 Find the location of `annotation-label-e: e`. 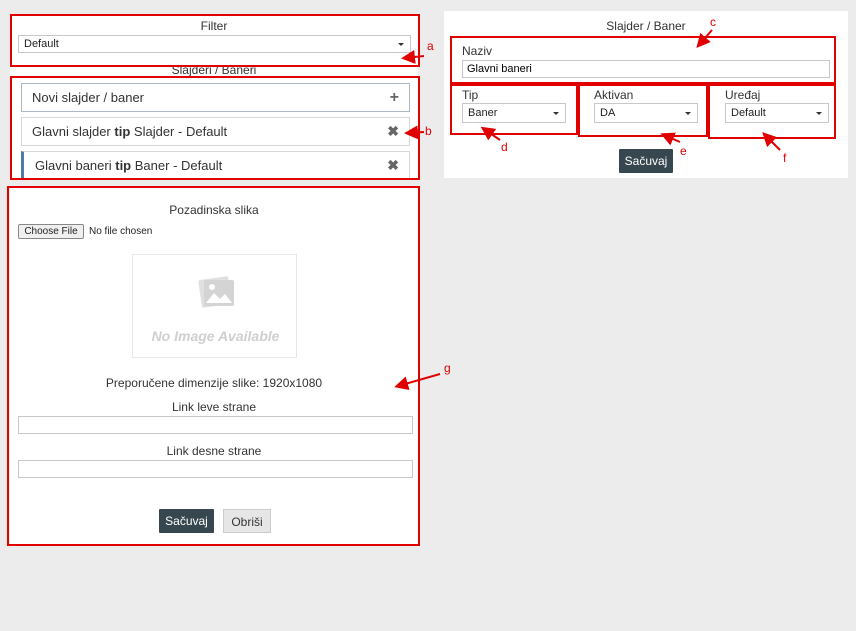

annotation-label-e: e is located at coordinates (683, 151).